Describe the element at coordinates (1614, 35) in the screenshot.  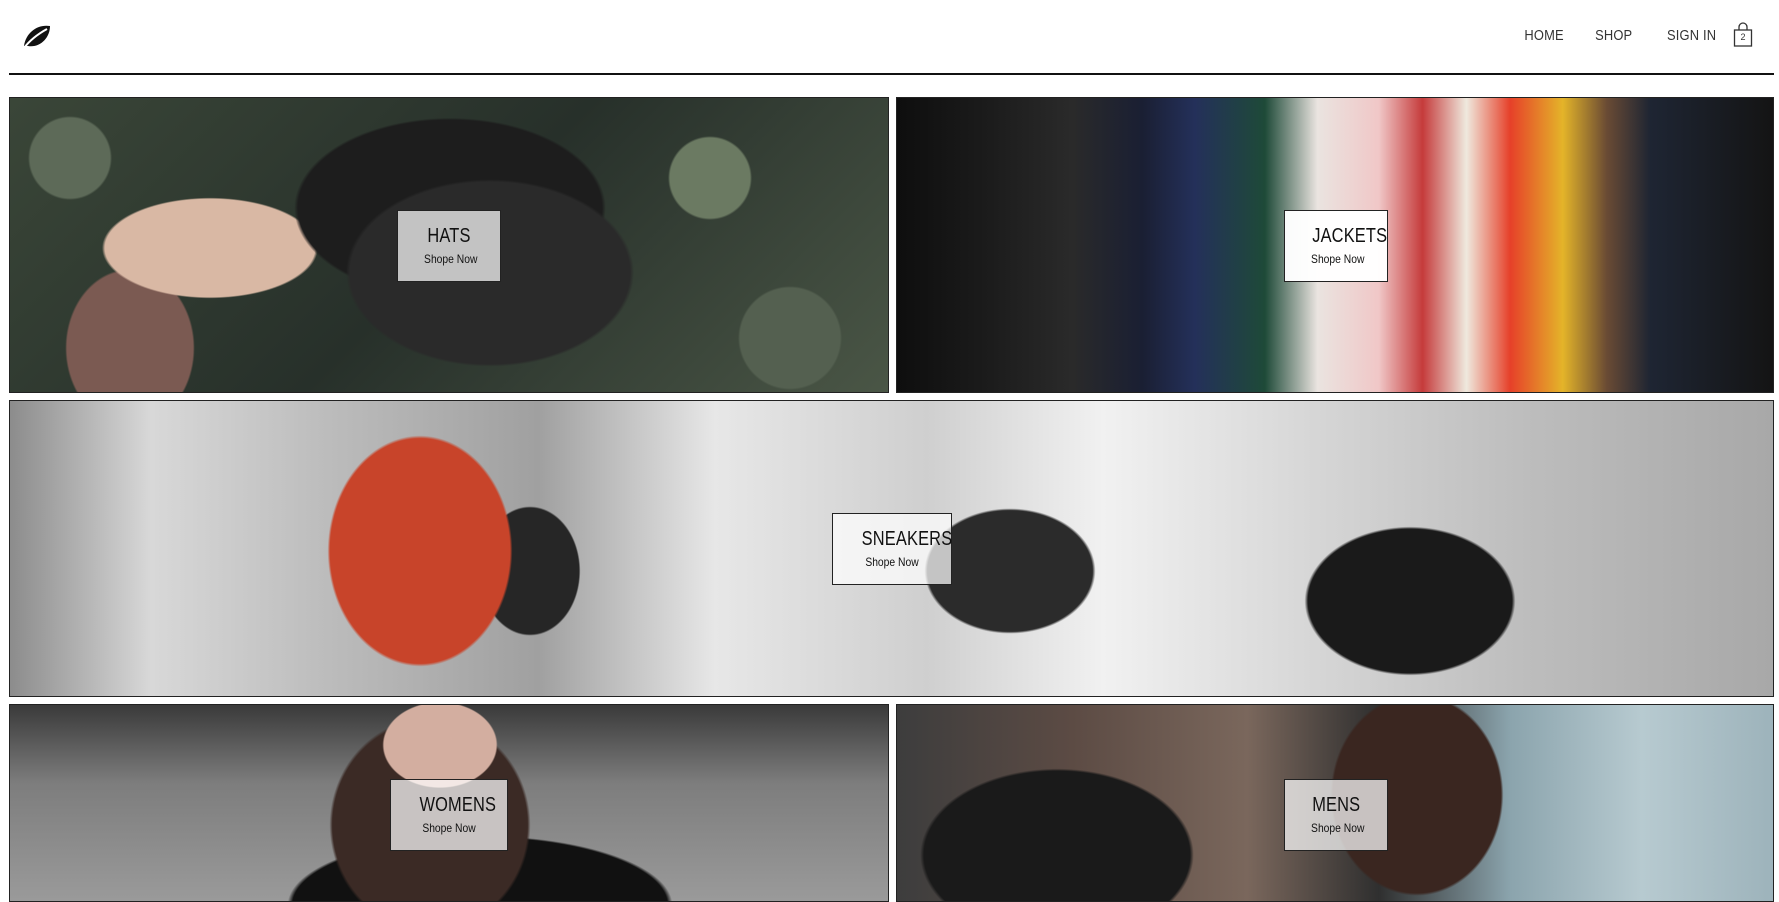
I see `nav-shop-link: SHOP` at that location.